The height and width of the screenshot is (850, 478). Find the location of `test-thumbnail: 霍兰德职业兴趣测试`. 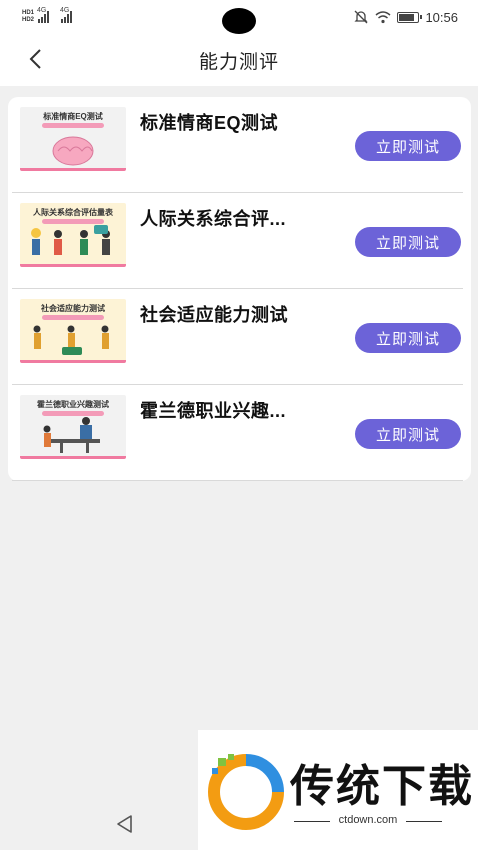

test-thumbnail: 霍兰德职业兴趣测试 is located at coordinates (73, 427).